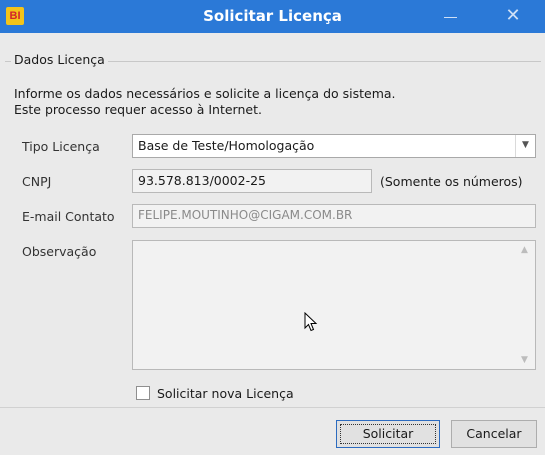 Image resolution: width=545 pixels, height=455 pixels. I want to click on cnpj-hint: (Somente os números), so click(451, 181).